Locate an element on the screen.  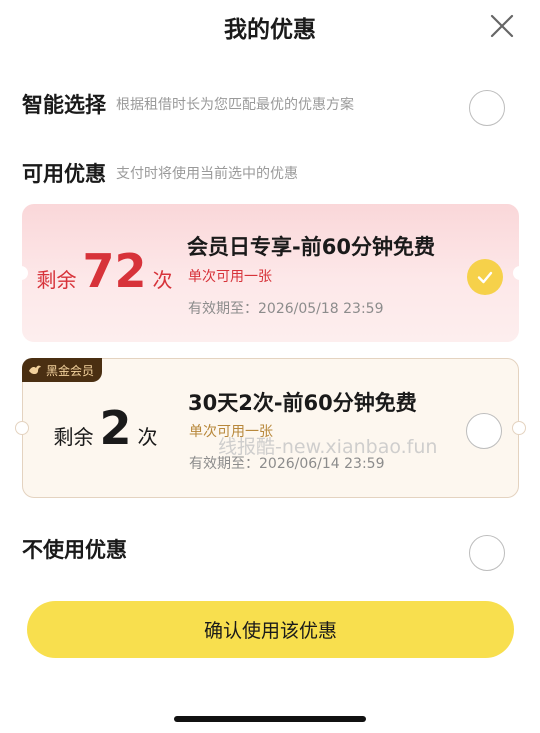
available-desc: 支付时将使用当前选中的优惠 is located at coordinates (207, 174).